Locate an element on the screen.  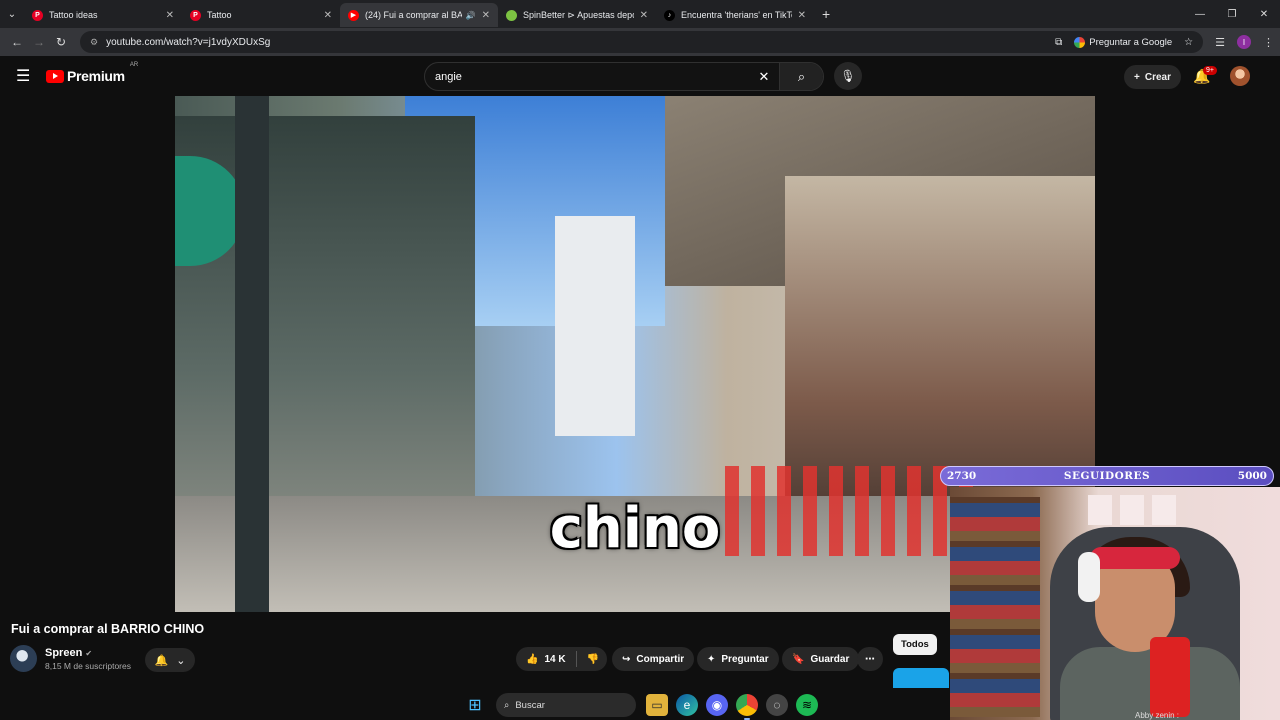
browser-menu-icon: ⋮ is located at coordinates (1268, 42).